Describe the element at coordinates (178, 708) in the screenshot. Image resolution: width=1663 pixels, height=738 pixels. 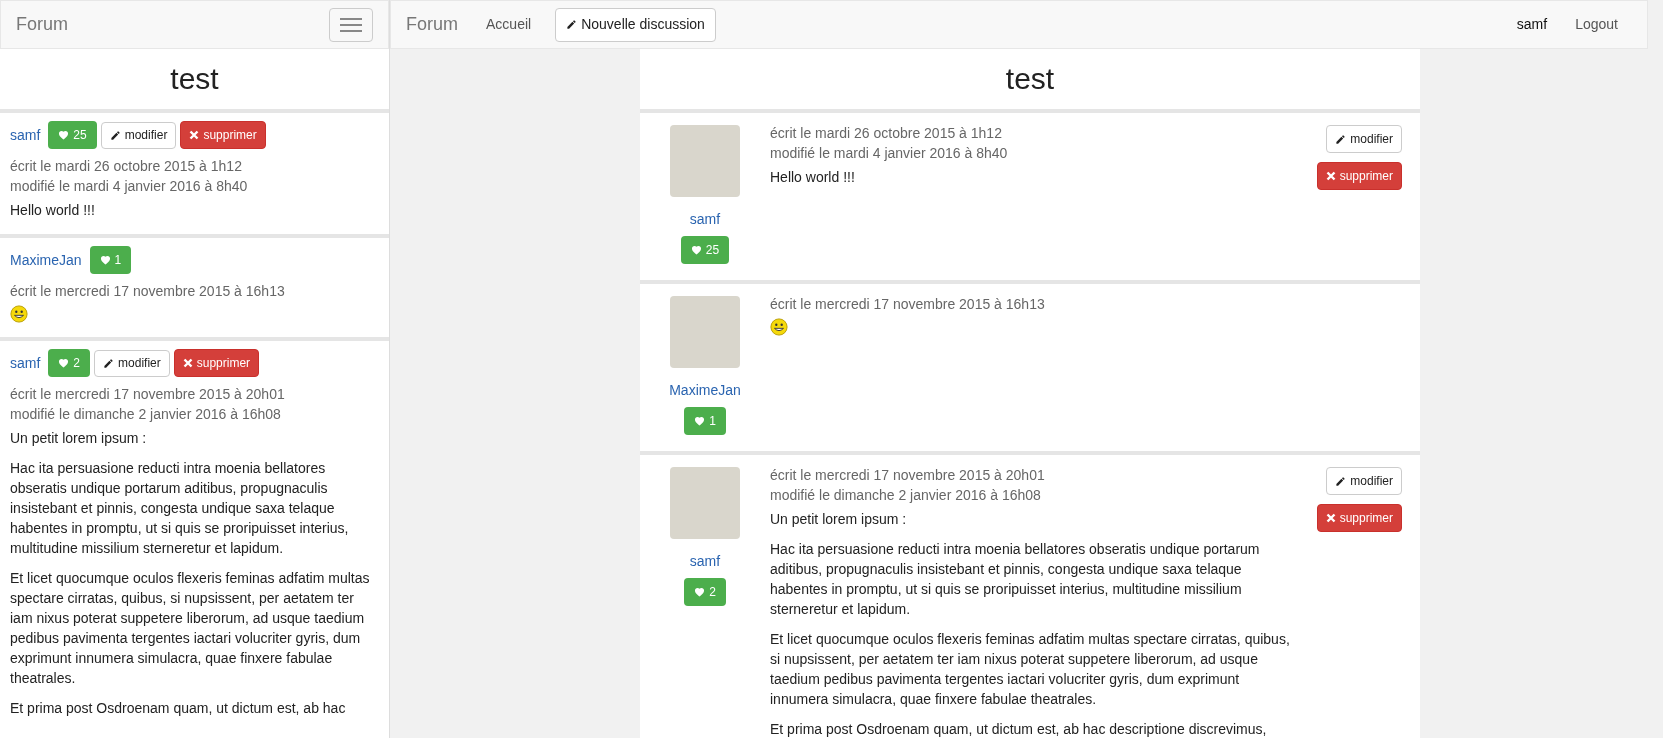
I see `post-text: Et prima post Osdroenam quam, ut dictum est, ab hac` at that location.